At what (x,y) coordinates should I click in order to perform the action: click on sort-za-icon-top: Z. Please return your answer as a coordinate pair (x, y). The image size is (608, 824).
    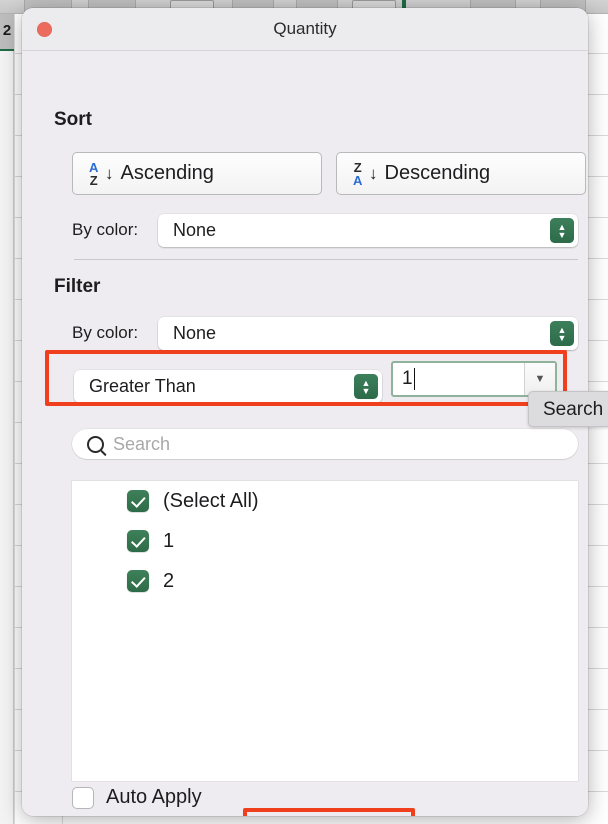
    Looking at the image, I should click on (357, 167).